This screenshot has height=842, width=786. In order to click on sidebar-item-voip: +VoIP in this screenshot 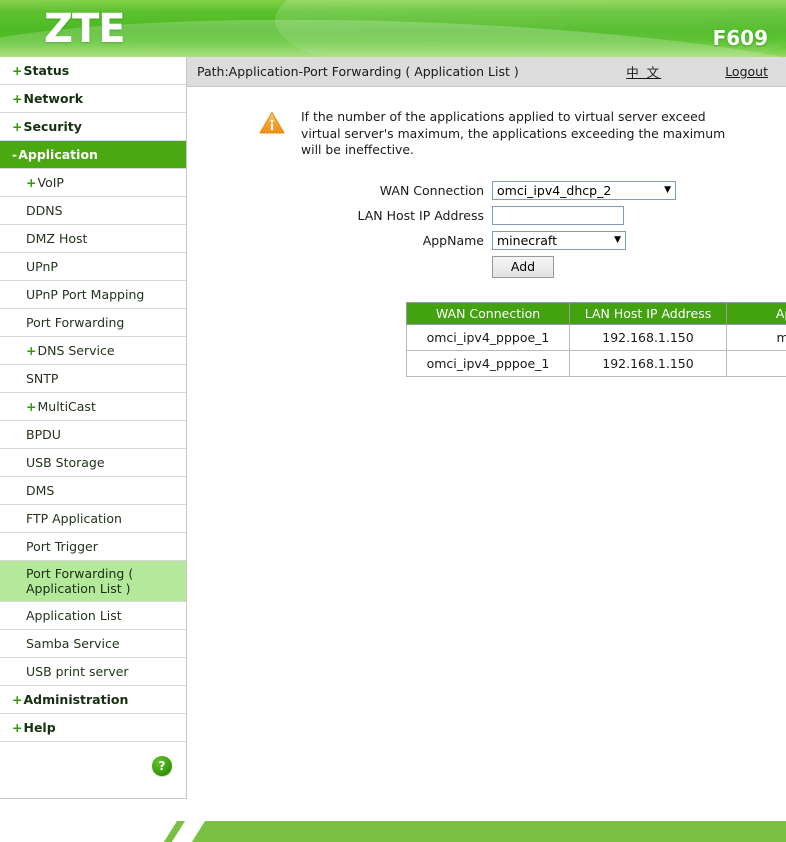, I will do `click(93, 183)`.